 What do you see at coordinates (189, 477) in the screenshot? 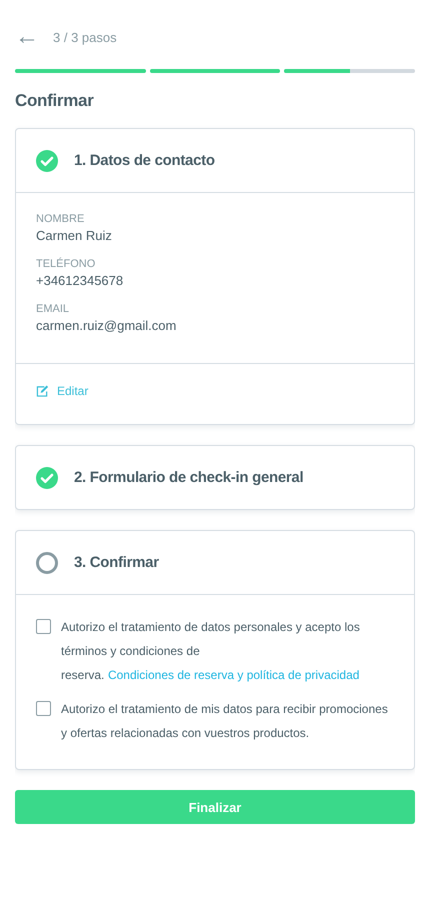
I see `step-title: 2. Formulario de check-in general` at bounding box center [189, 477].